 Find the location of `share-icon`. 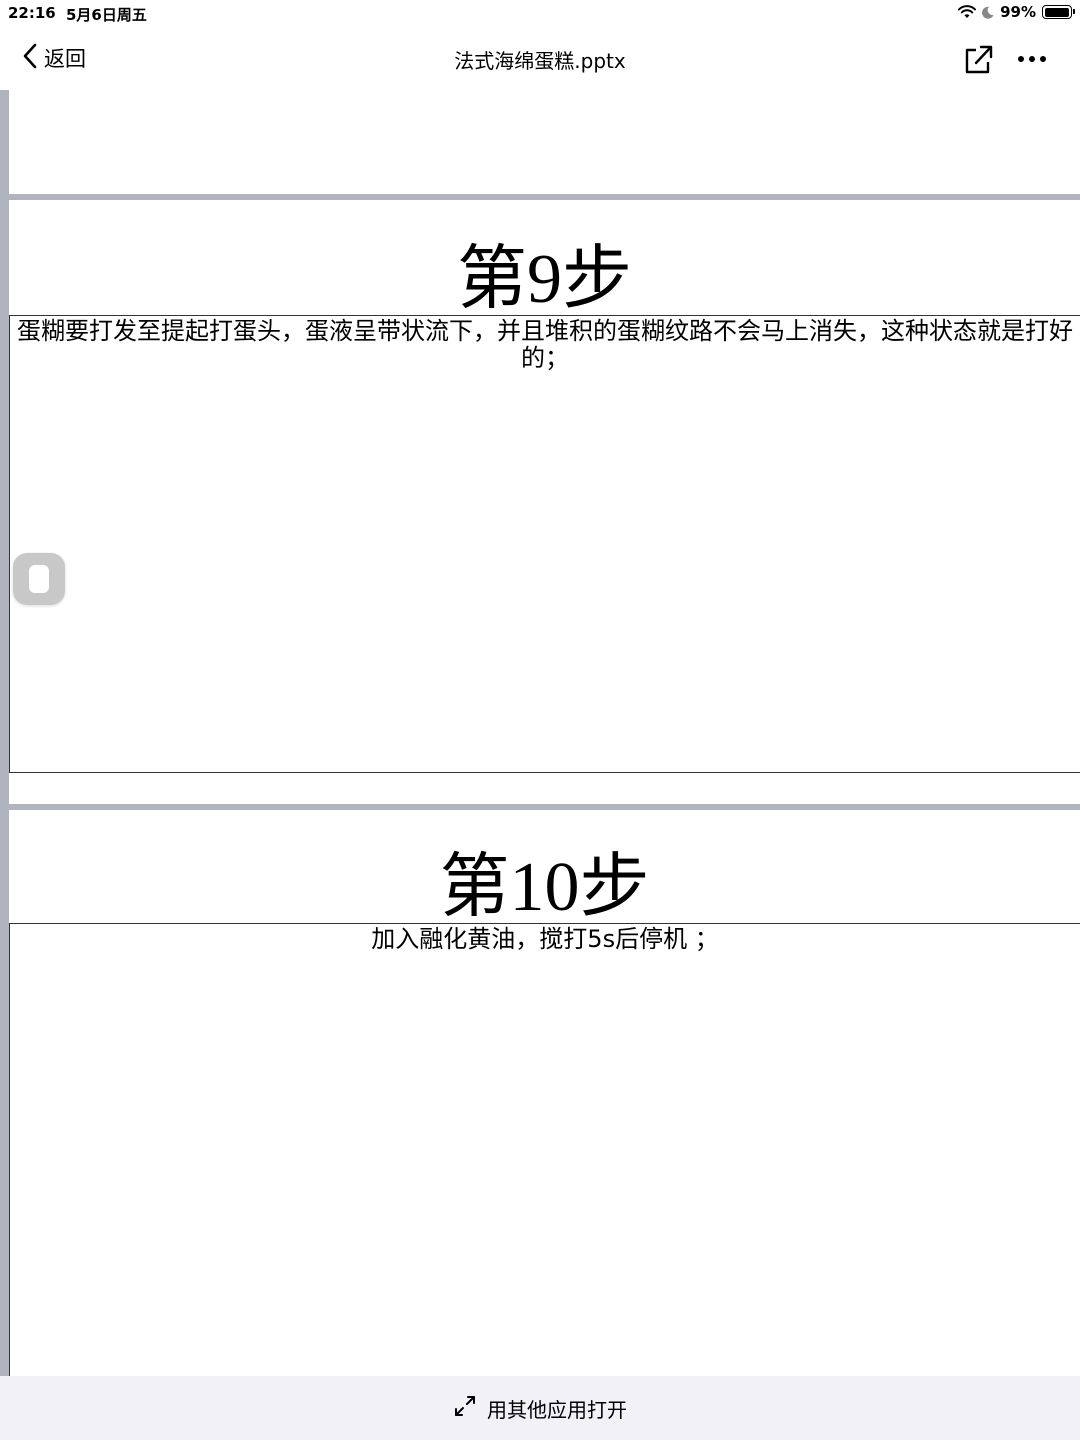

share-icon is located at coordinates (978, 62).